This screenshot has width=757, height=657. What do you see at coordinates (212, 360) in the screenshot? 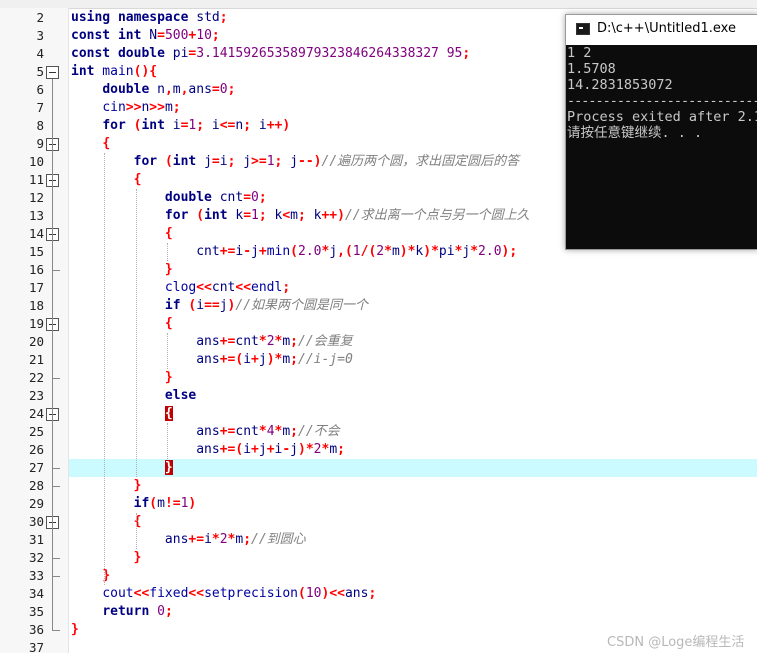
I see `code-line: ans+=(i+j)*m;//i-j=0` at bounding box center [212, 360].